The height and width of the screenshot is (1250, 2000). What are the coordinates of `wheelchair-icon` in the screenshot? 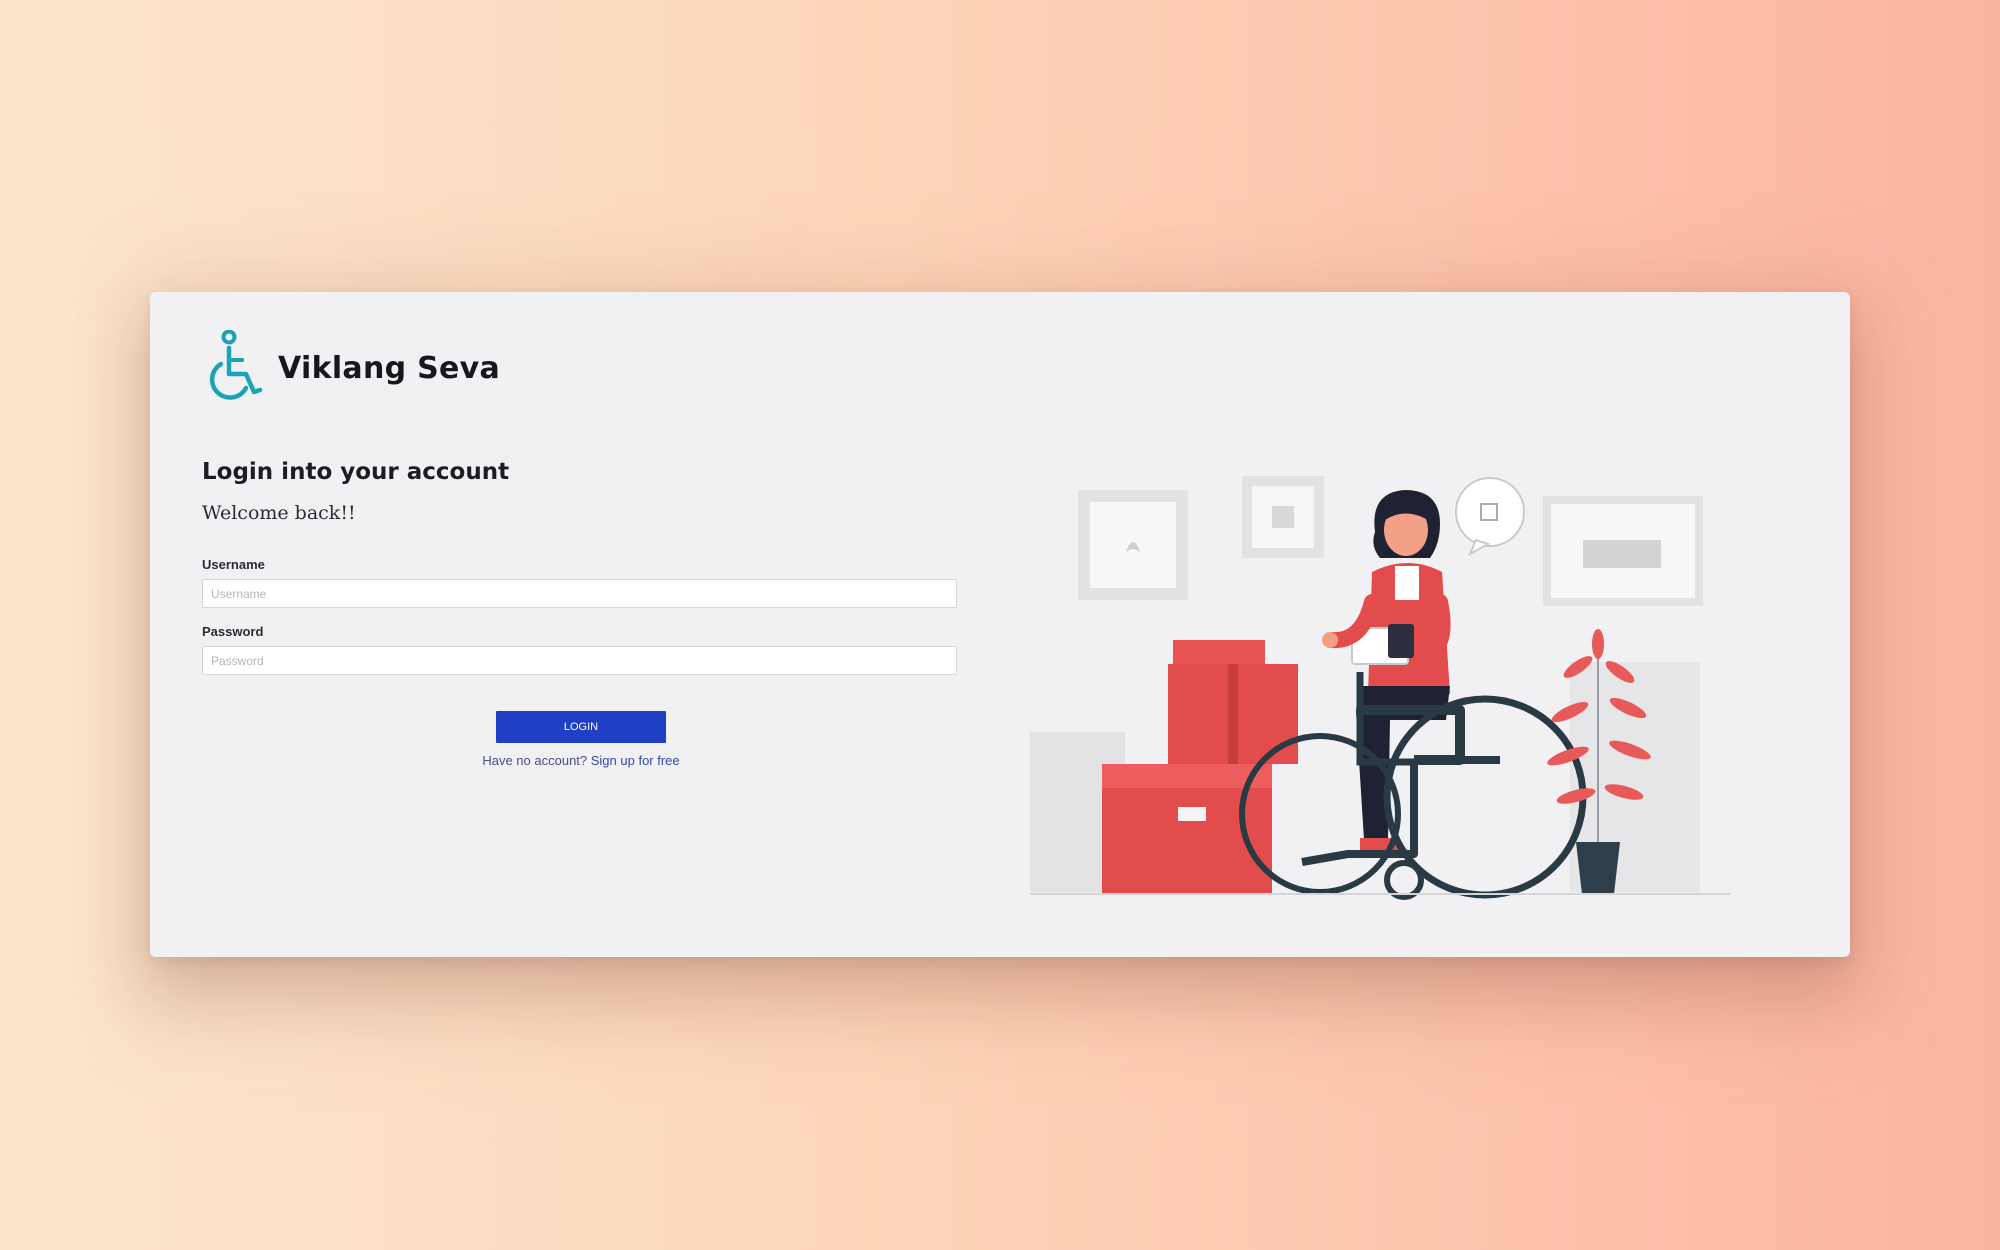 It's located at (236, 365).